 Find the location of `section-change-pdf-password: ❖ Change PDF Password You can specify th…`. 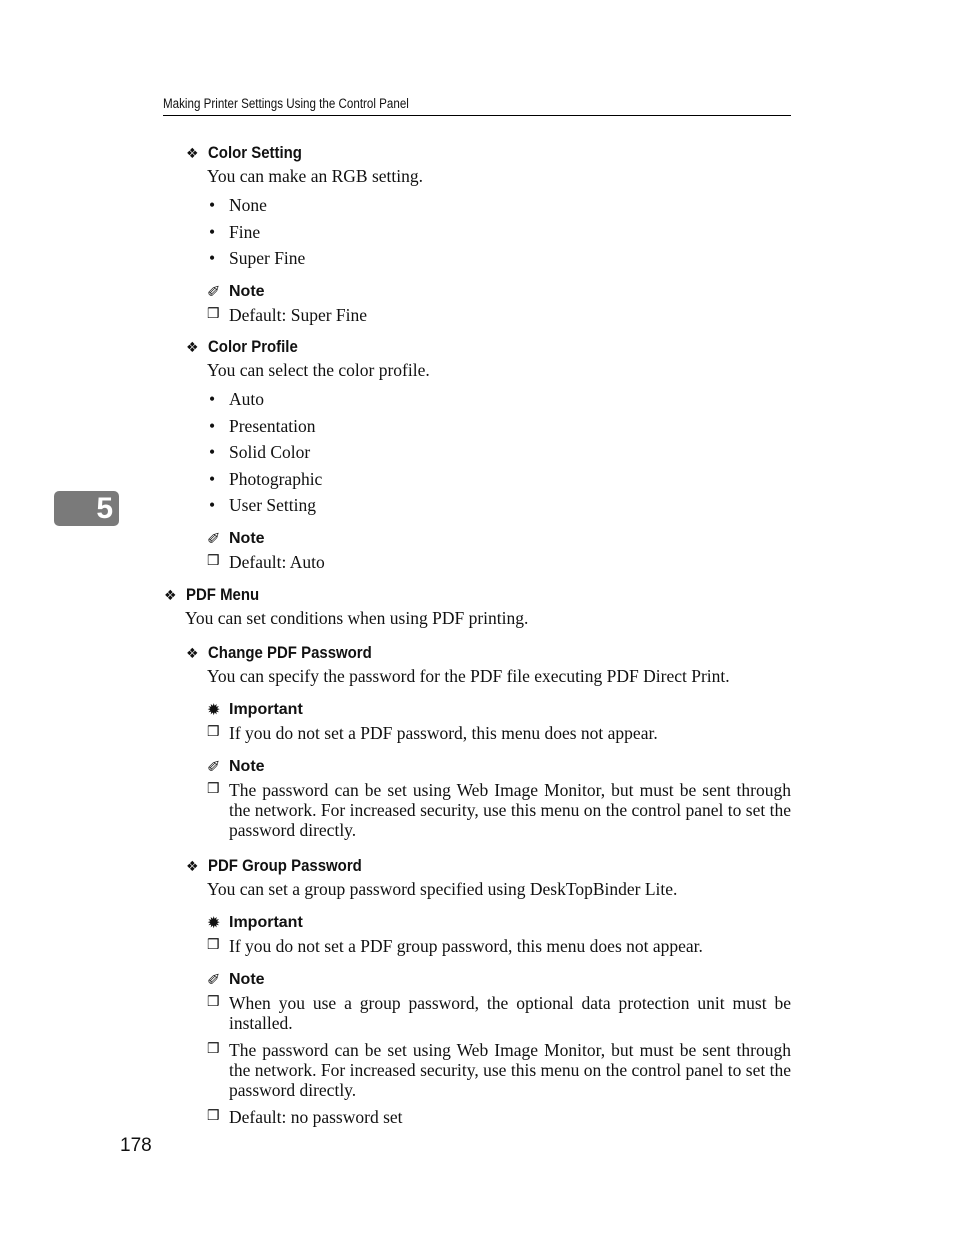

section-change-pdf-password: ❖ Change PDF Password You can specify th… is located at coordinates (488, 741).